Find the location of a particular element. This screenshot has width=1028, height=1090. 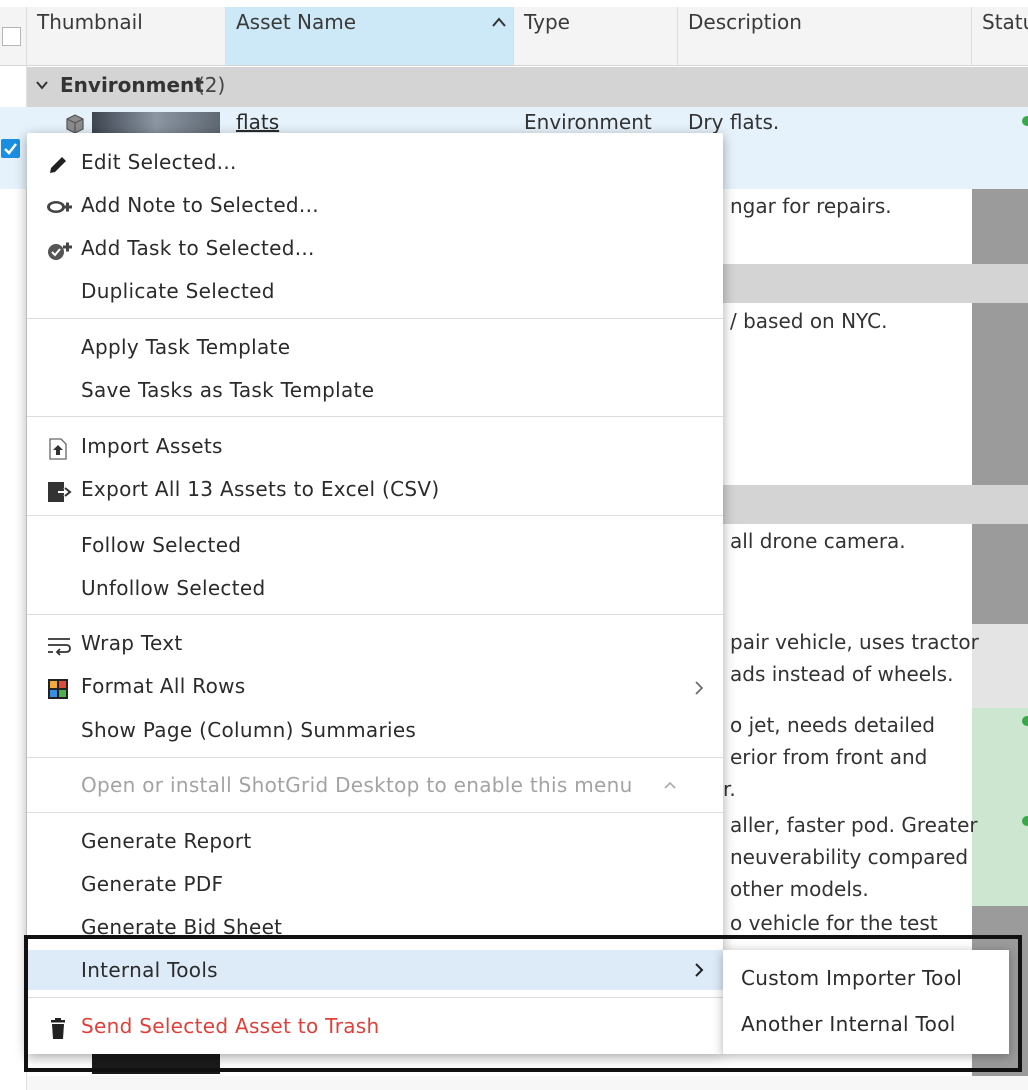

header-status: Statu is located at coordinates (1000, 36).